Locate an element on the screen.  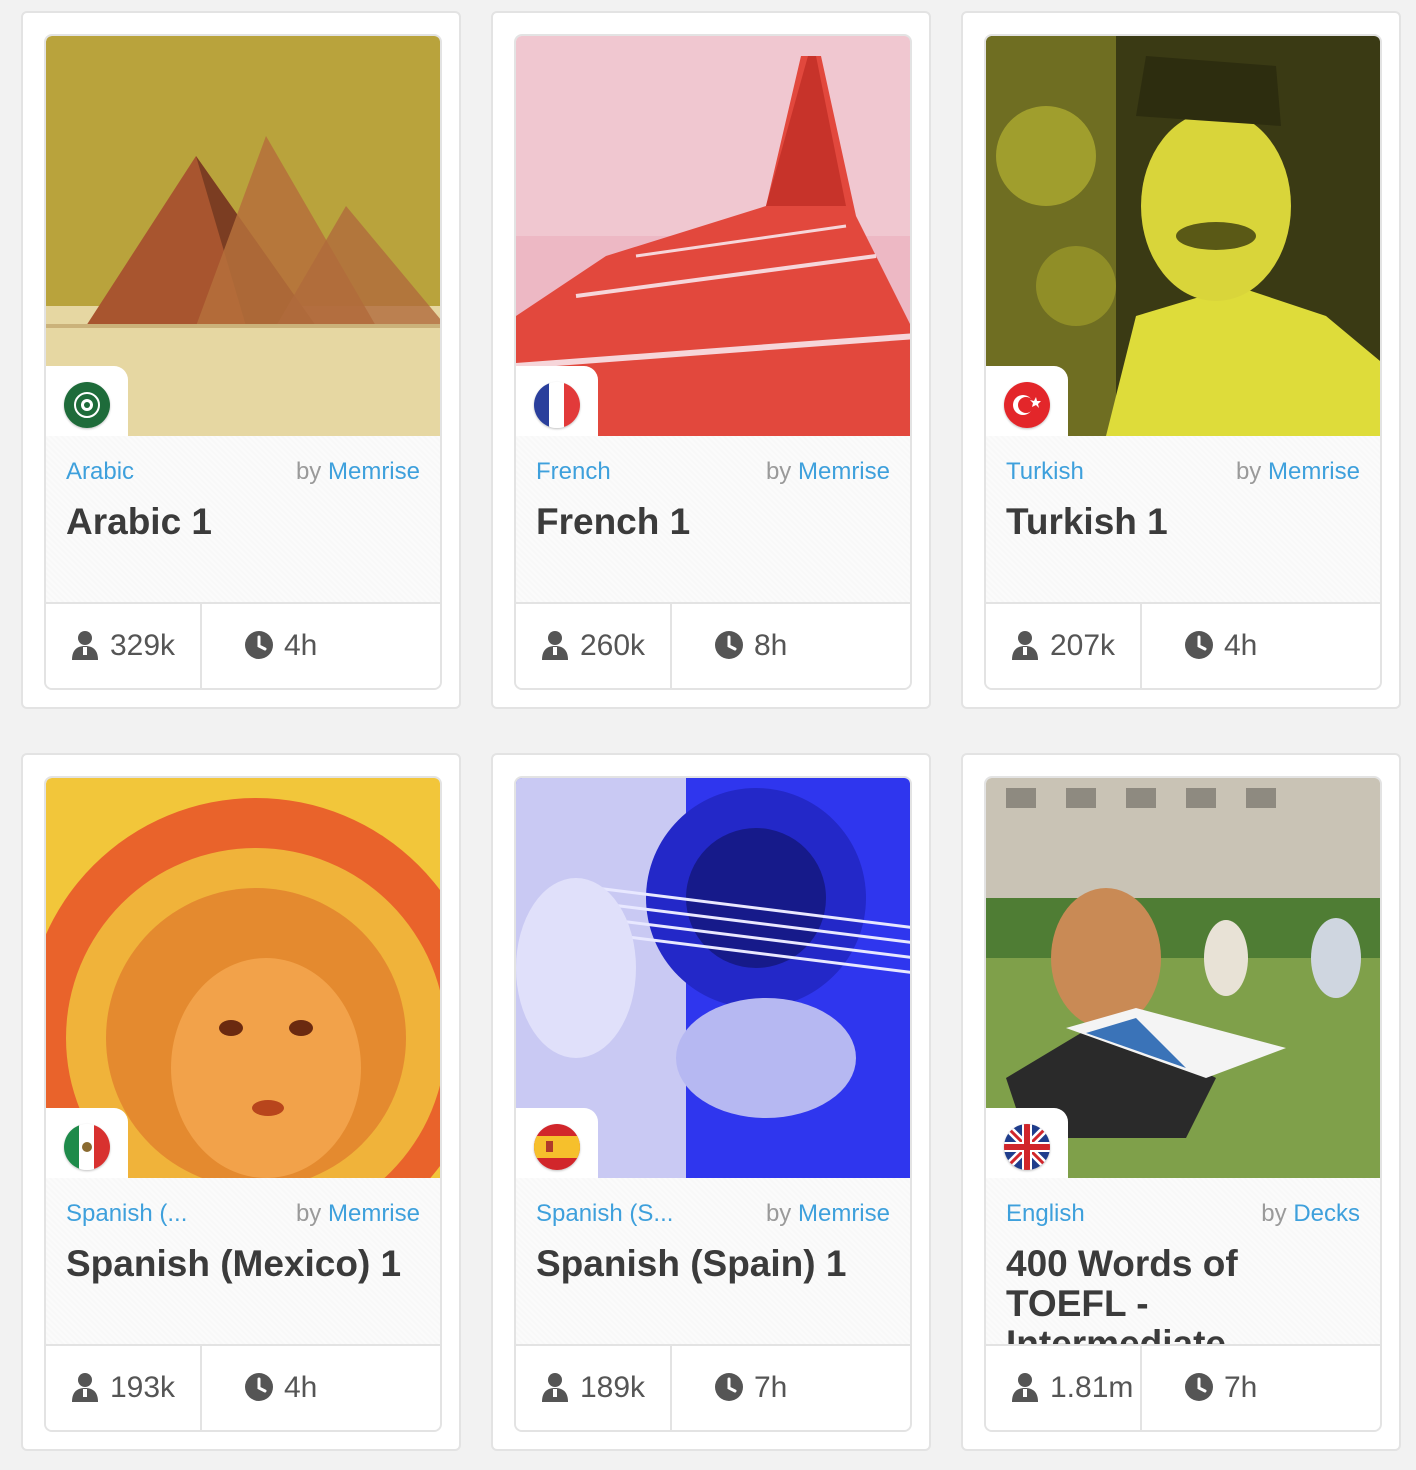
course-language-link: Turkish is located at coordinates (1045, 472).